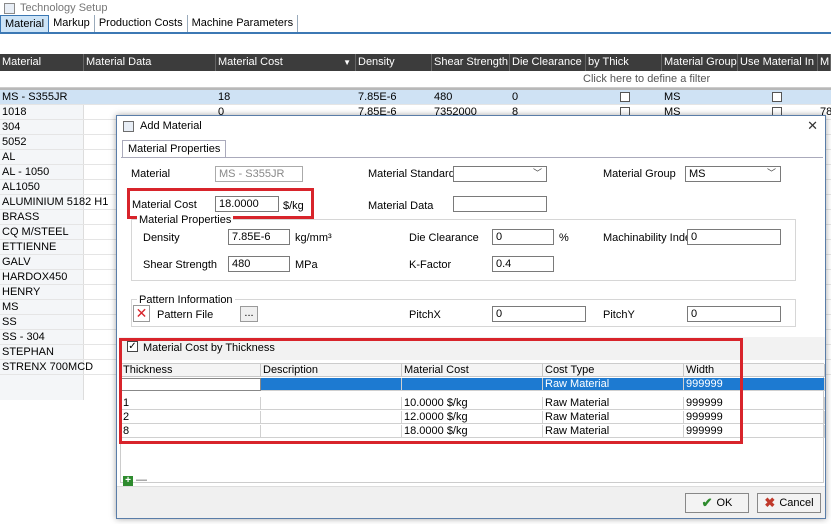 This screenshot has width=831, height=524. What do you see at coordinates (224, 97) in the screenshot?
I see `cell-cost: 18` at bounding box center [224, 97].